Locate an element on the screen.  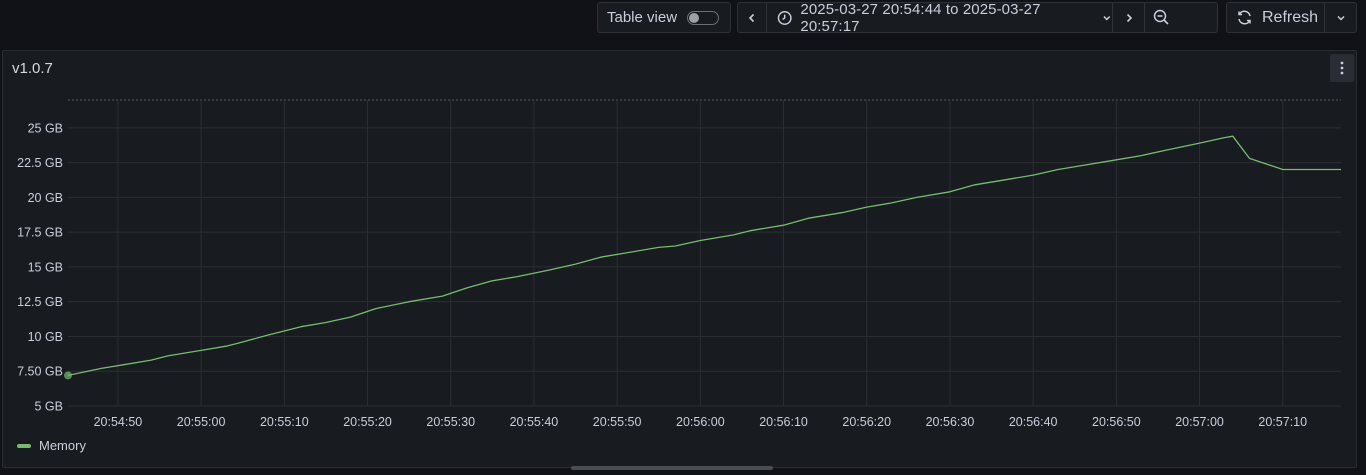
refresh-interval-dropdown is located at coordinates (1340, 17).